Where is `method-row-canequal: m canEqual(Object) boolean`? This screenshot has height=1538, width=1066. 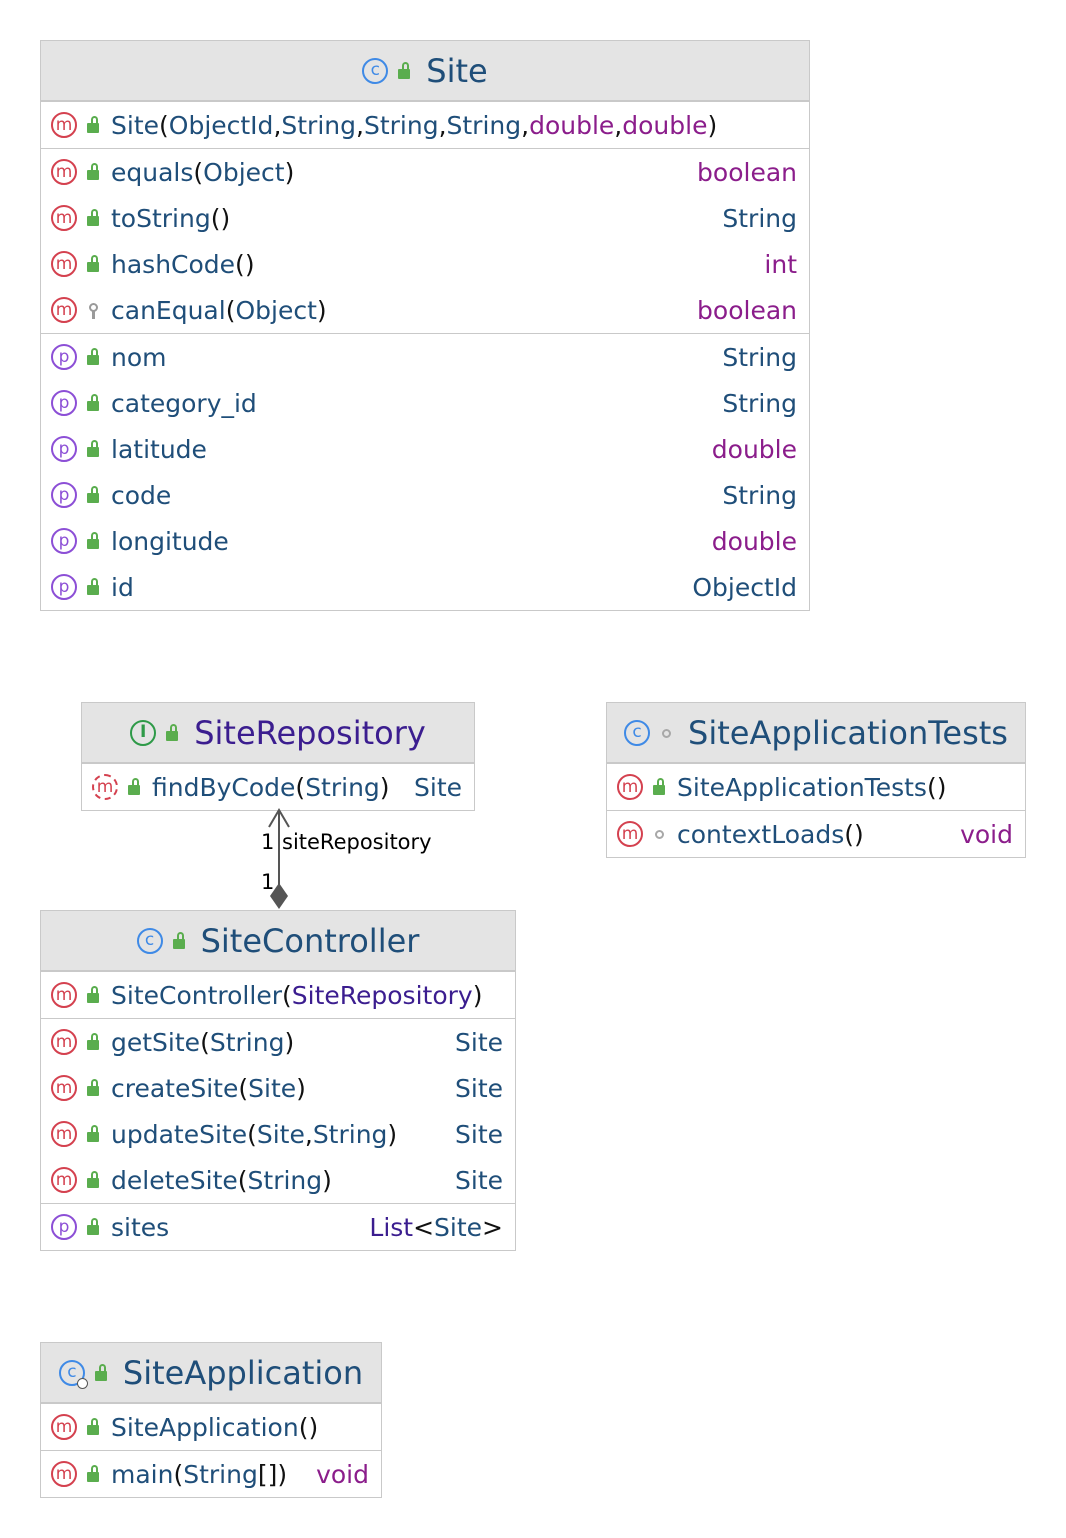 method-row-canequal: m canEqual(Object) boolean is located at coordinates (425, 310).